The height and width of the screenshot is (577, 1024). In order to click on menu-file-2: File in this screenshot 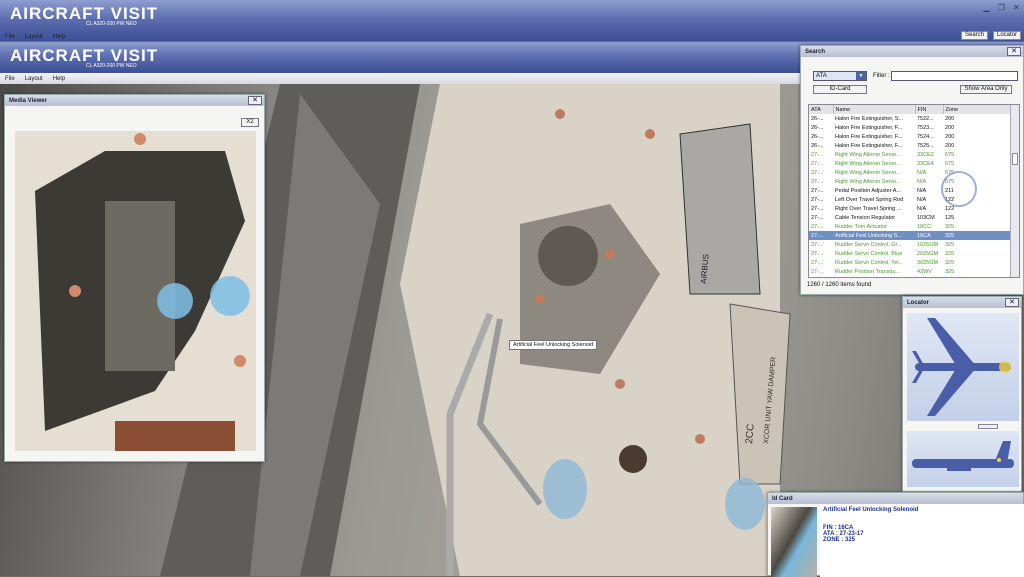, I will do `click(10, 79)`.